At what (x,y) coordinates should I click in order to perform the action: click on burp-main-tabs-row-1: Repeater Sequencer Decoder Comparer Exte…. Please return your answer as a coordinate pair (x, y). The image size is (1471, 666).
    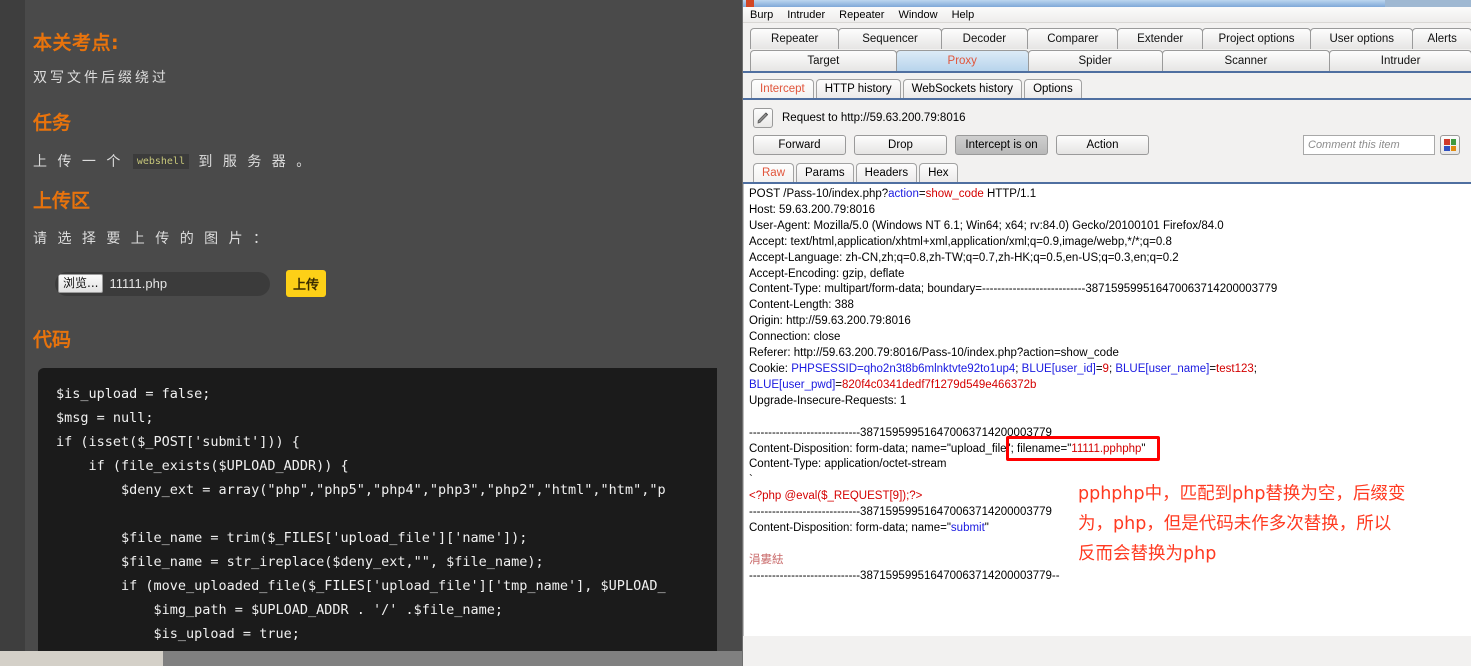
    Looking at the image, I should click on (1107, 38).